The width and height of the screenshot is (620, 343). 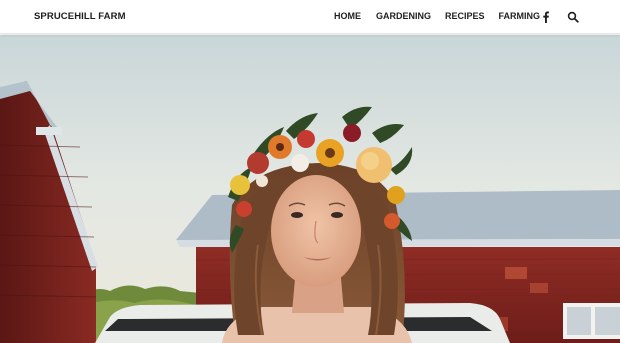 I want to click on site-logo: SPRUCEHILL FARM, so click(x=80, y=16).